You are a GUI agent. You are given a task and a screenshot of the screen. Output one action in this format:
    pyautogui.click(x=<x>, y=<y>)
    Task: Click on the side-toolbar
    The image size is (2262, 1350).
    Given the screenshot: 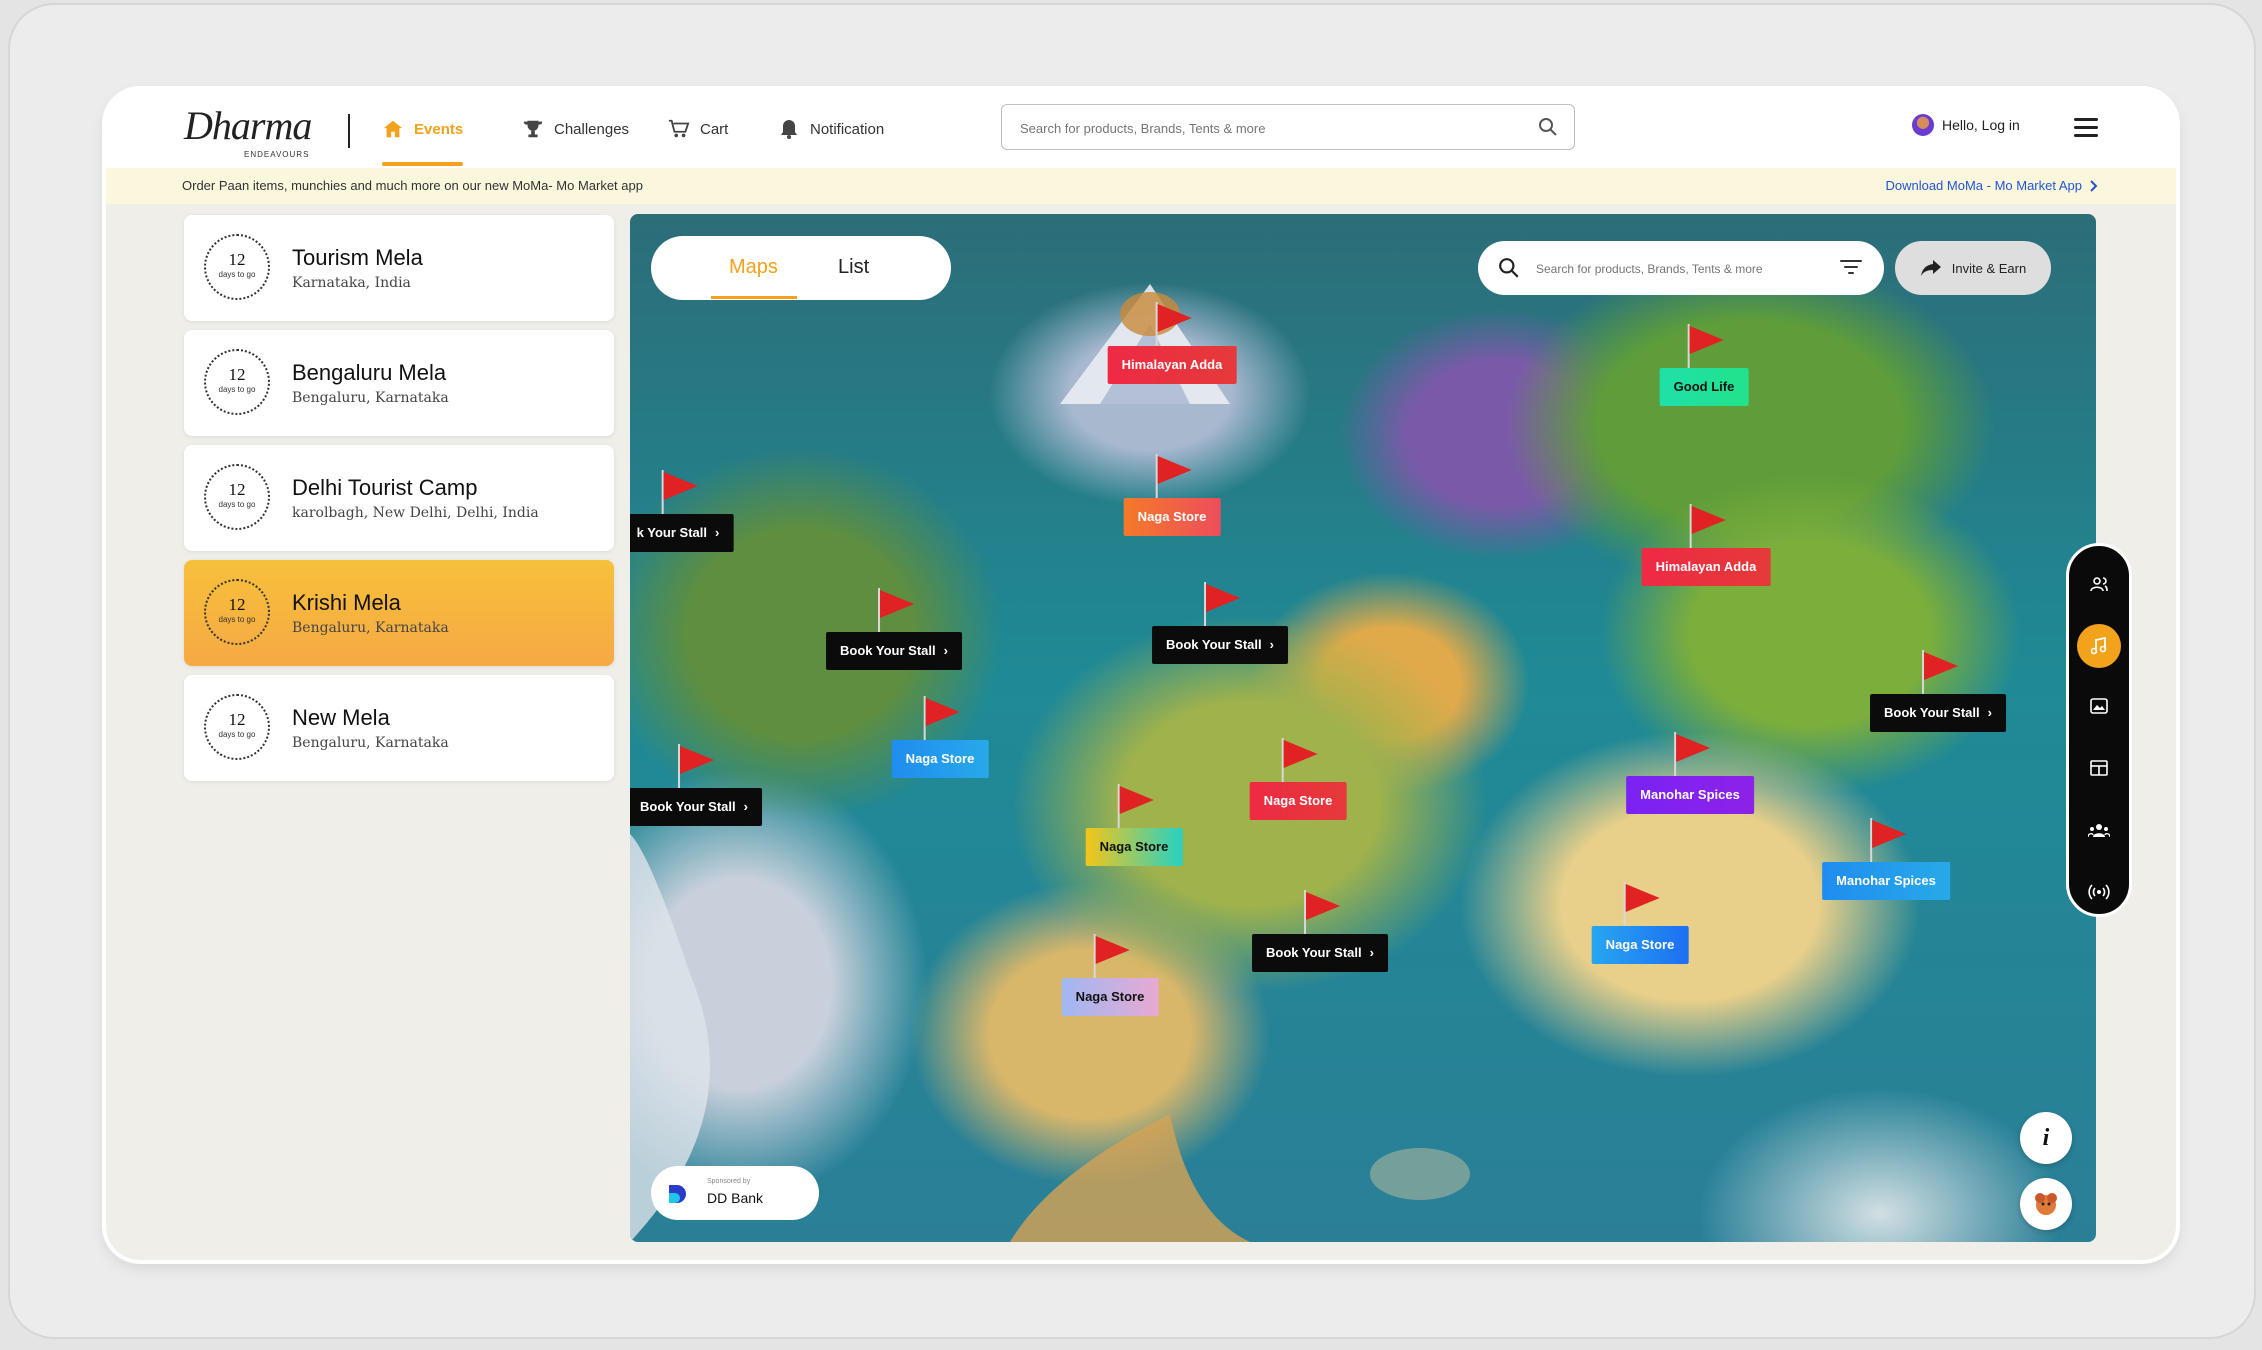 What is the action you would take?
    pyautogui.click(x=2099, y=730)
    